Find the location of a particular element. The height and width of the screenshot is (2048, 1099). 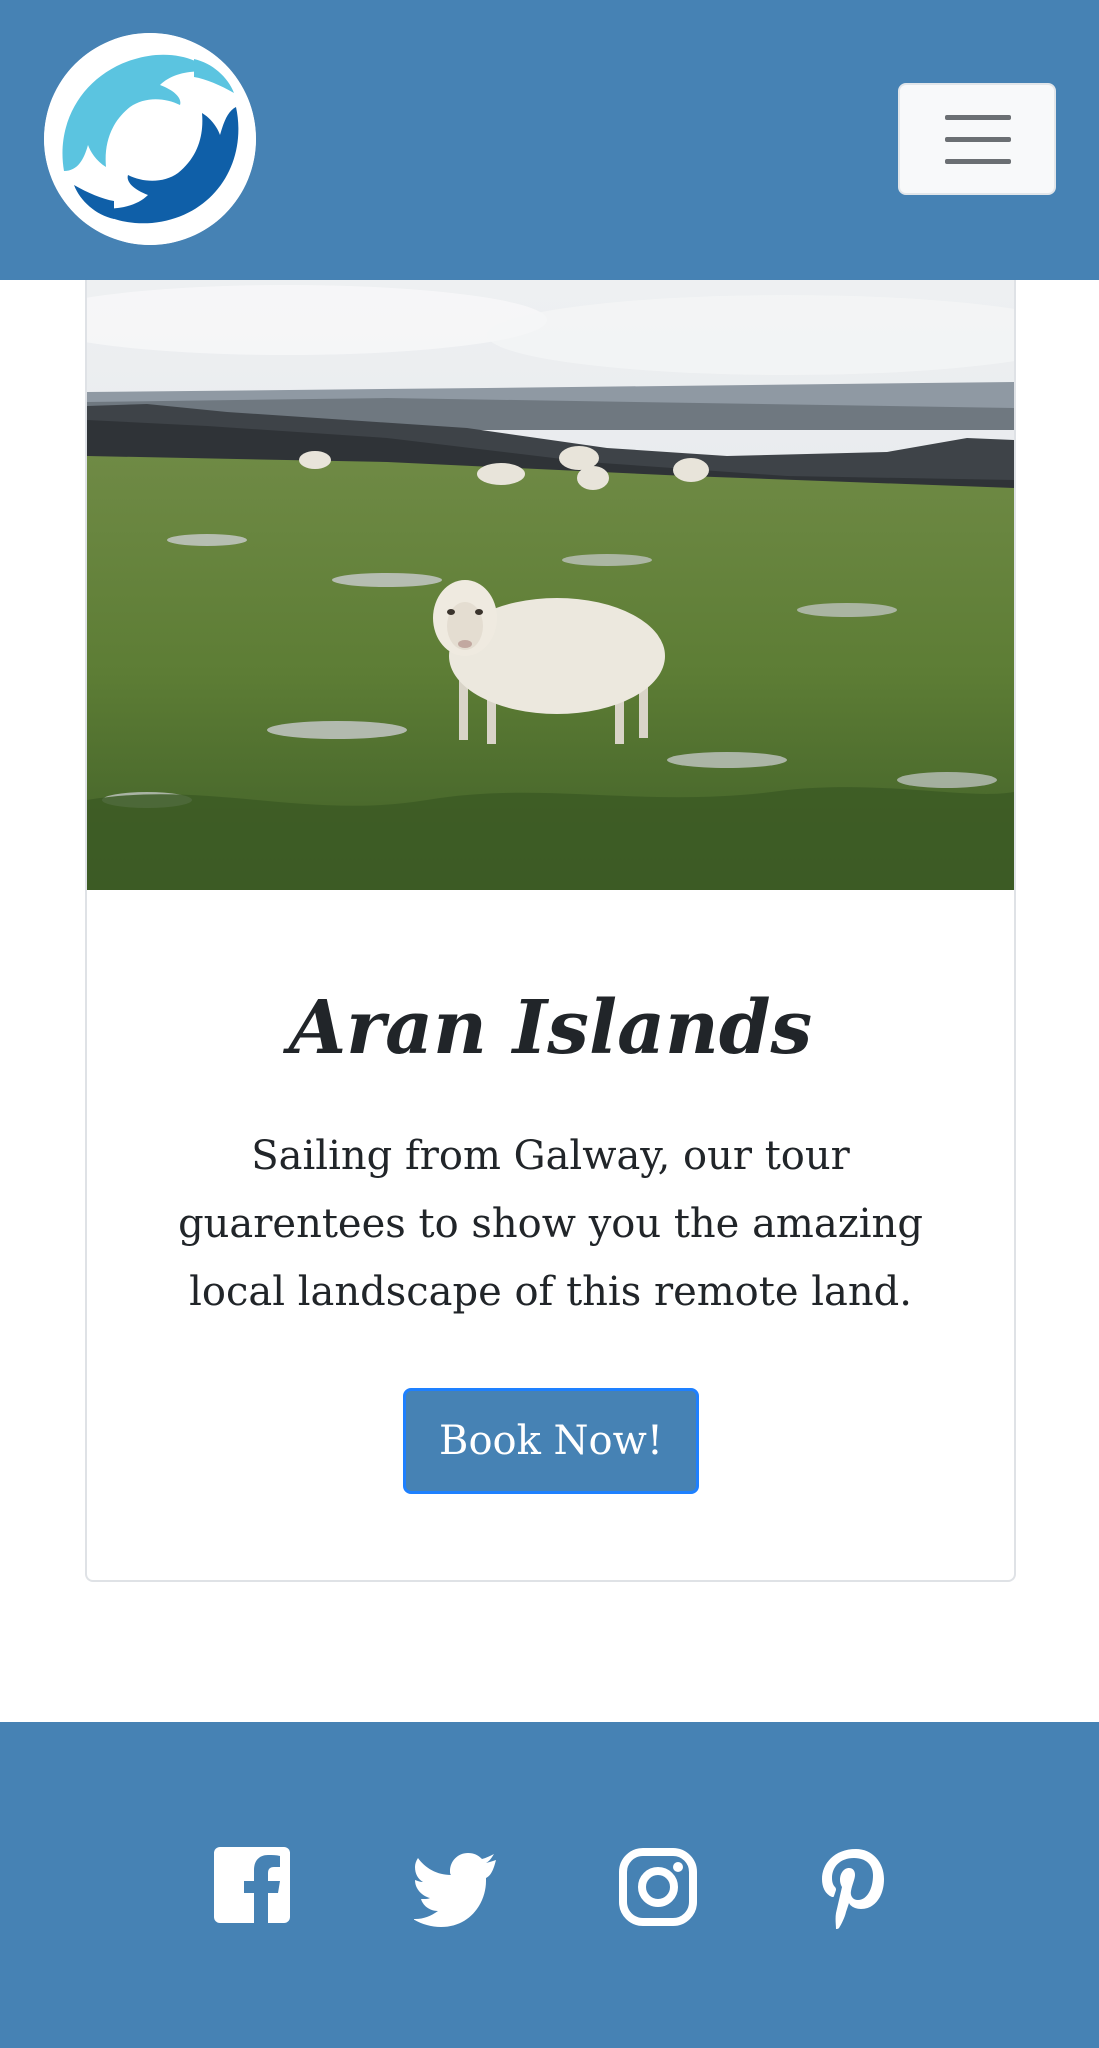

instagram-icon is located at coordinates (658, 1887).